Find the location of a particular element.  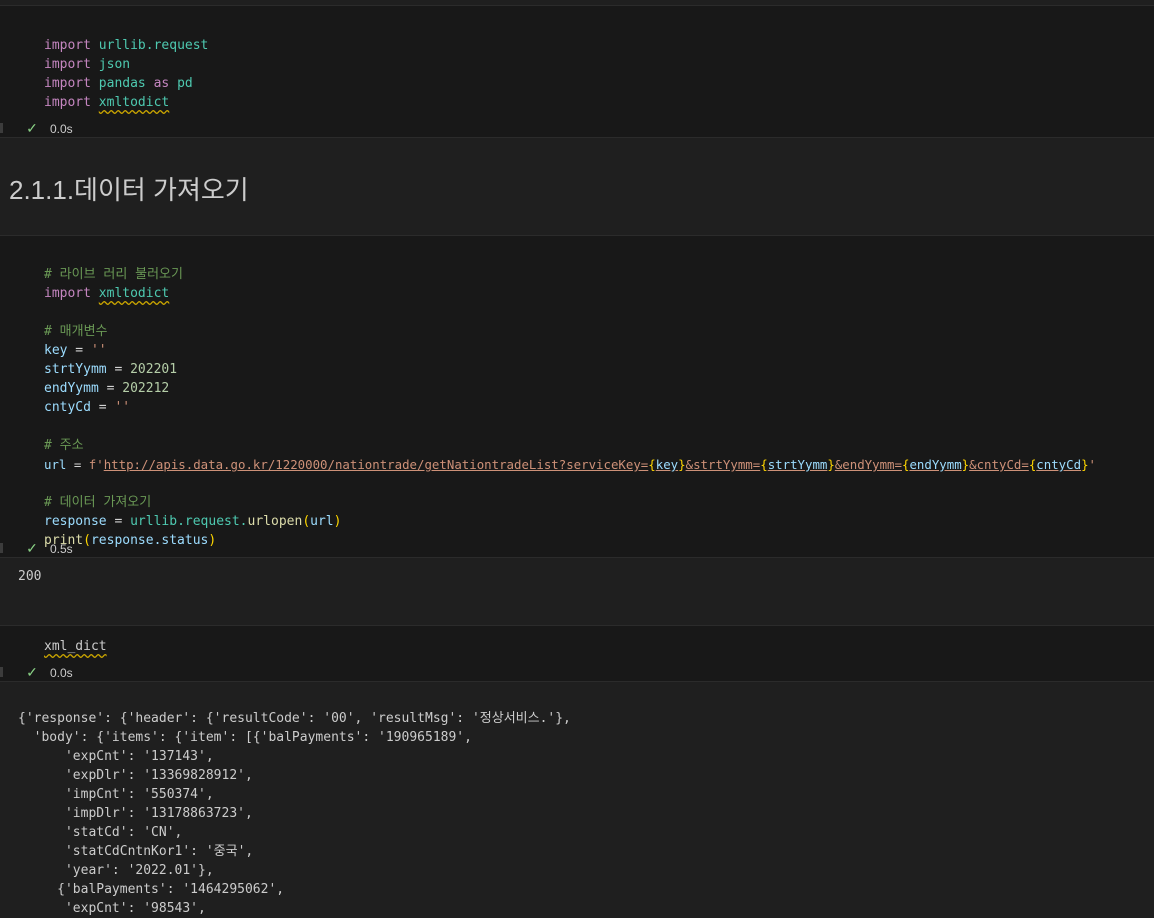

code-line: # 데이터 가져오기 is located at coordinates (570, 502).